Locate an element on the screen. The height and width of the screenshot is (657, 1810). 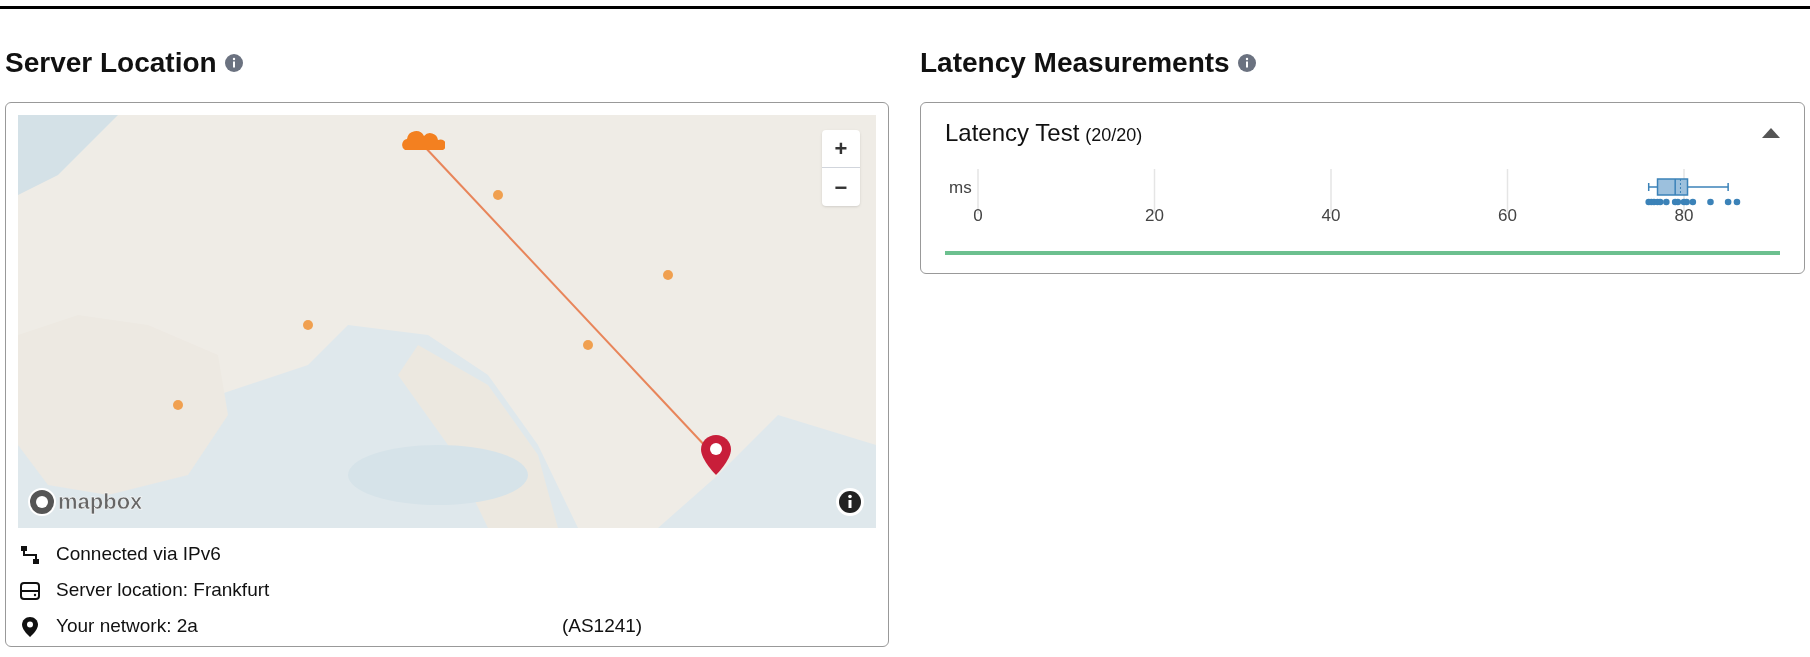
cloud-icon is located at coordinates (422, 140).